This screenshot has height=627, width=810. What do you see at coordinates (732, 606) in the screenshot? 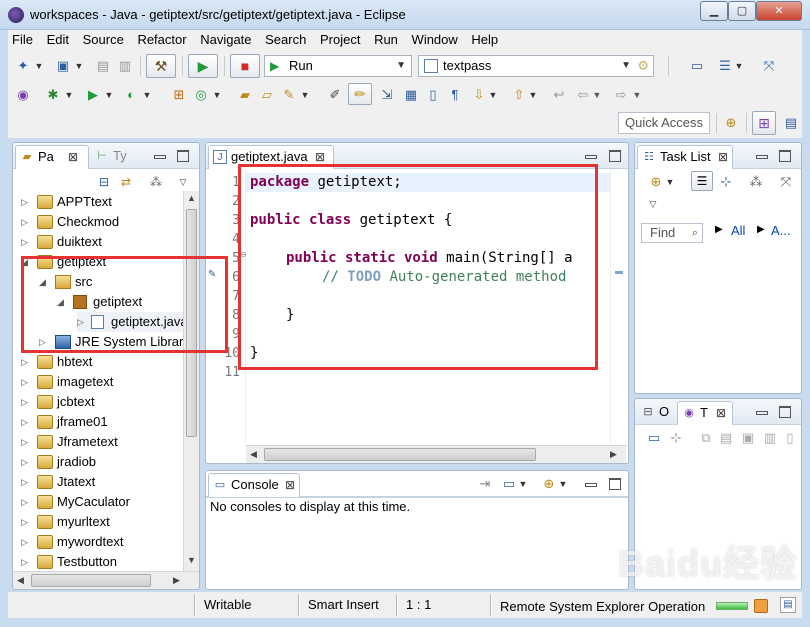
I see `progress-bar` at bounding box center [732, 606].